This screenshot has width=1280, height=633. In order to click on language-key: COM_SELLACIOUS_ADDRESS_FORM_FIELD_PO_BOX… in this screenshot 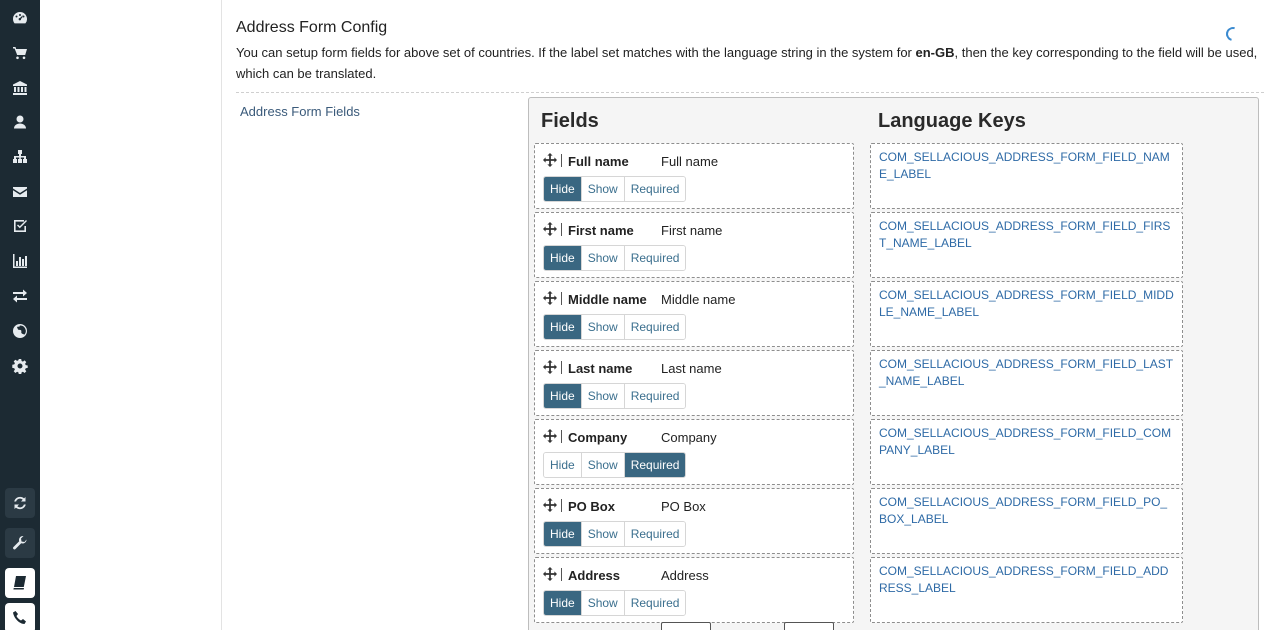, I will do `click(1026, 521)`.